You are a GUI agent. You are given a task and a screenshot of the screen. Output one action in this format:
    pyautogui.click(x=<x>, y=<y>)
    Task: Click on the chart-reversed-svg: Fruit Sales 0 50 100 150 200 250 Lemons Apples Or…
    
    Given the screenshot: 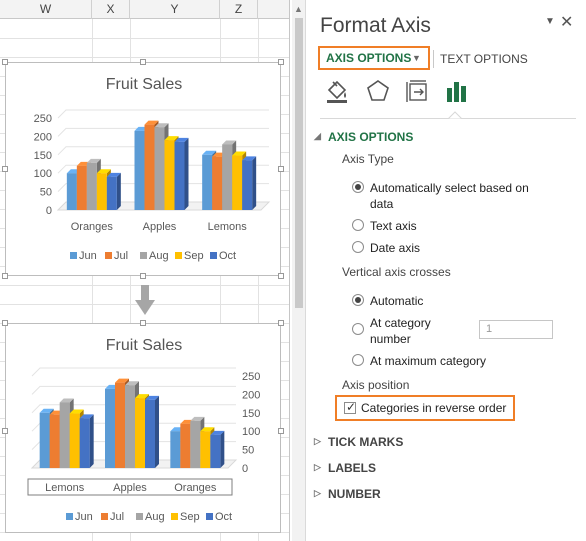 What is the action you would take?
    pyautogui.click(x=143, y=430)
    